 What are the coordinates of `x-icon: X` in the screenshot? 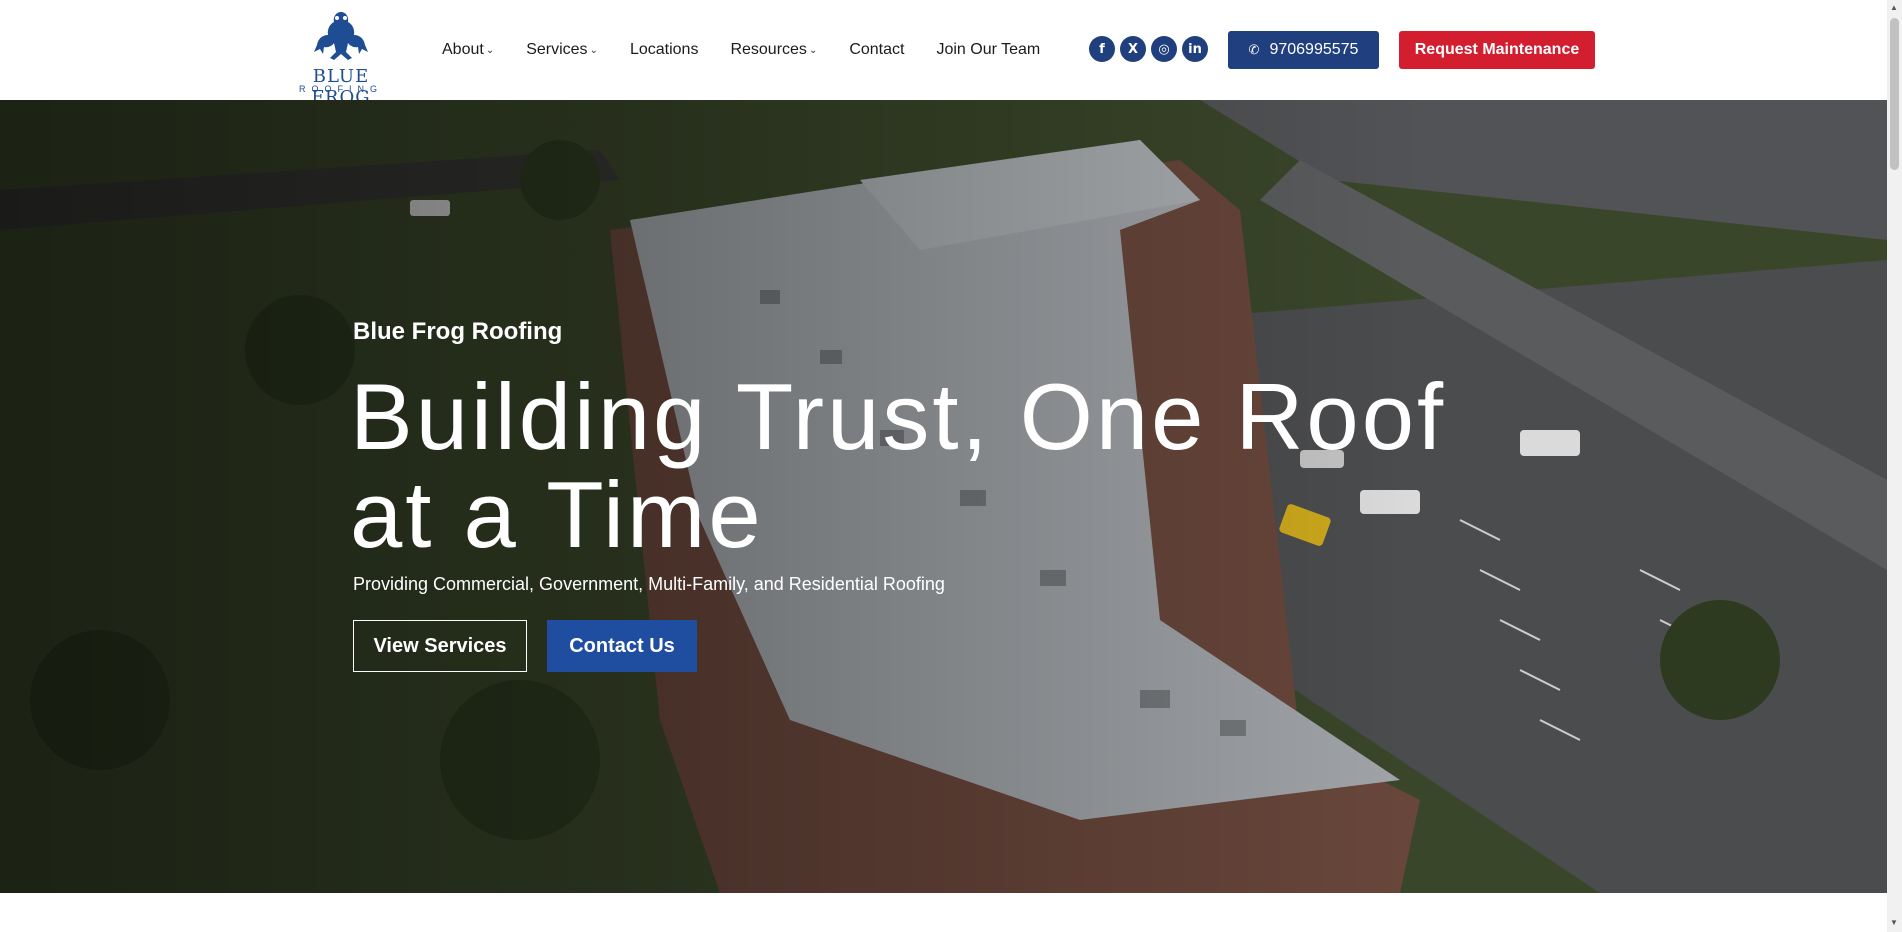 It's located at (1133, 49).